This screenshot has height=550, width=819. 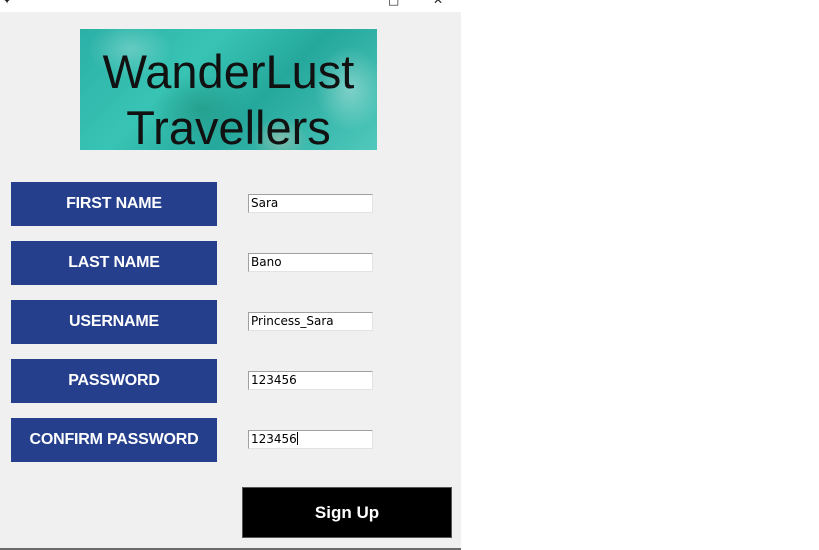 What do you see at coordinates (438, 3) in the screenshot?
I see `close-icon: ✕` at bounding box center [438, 3].